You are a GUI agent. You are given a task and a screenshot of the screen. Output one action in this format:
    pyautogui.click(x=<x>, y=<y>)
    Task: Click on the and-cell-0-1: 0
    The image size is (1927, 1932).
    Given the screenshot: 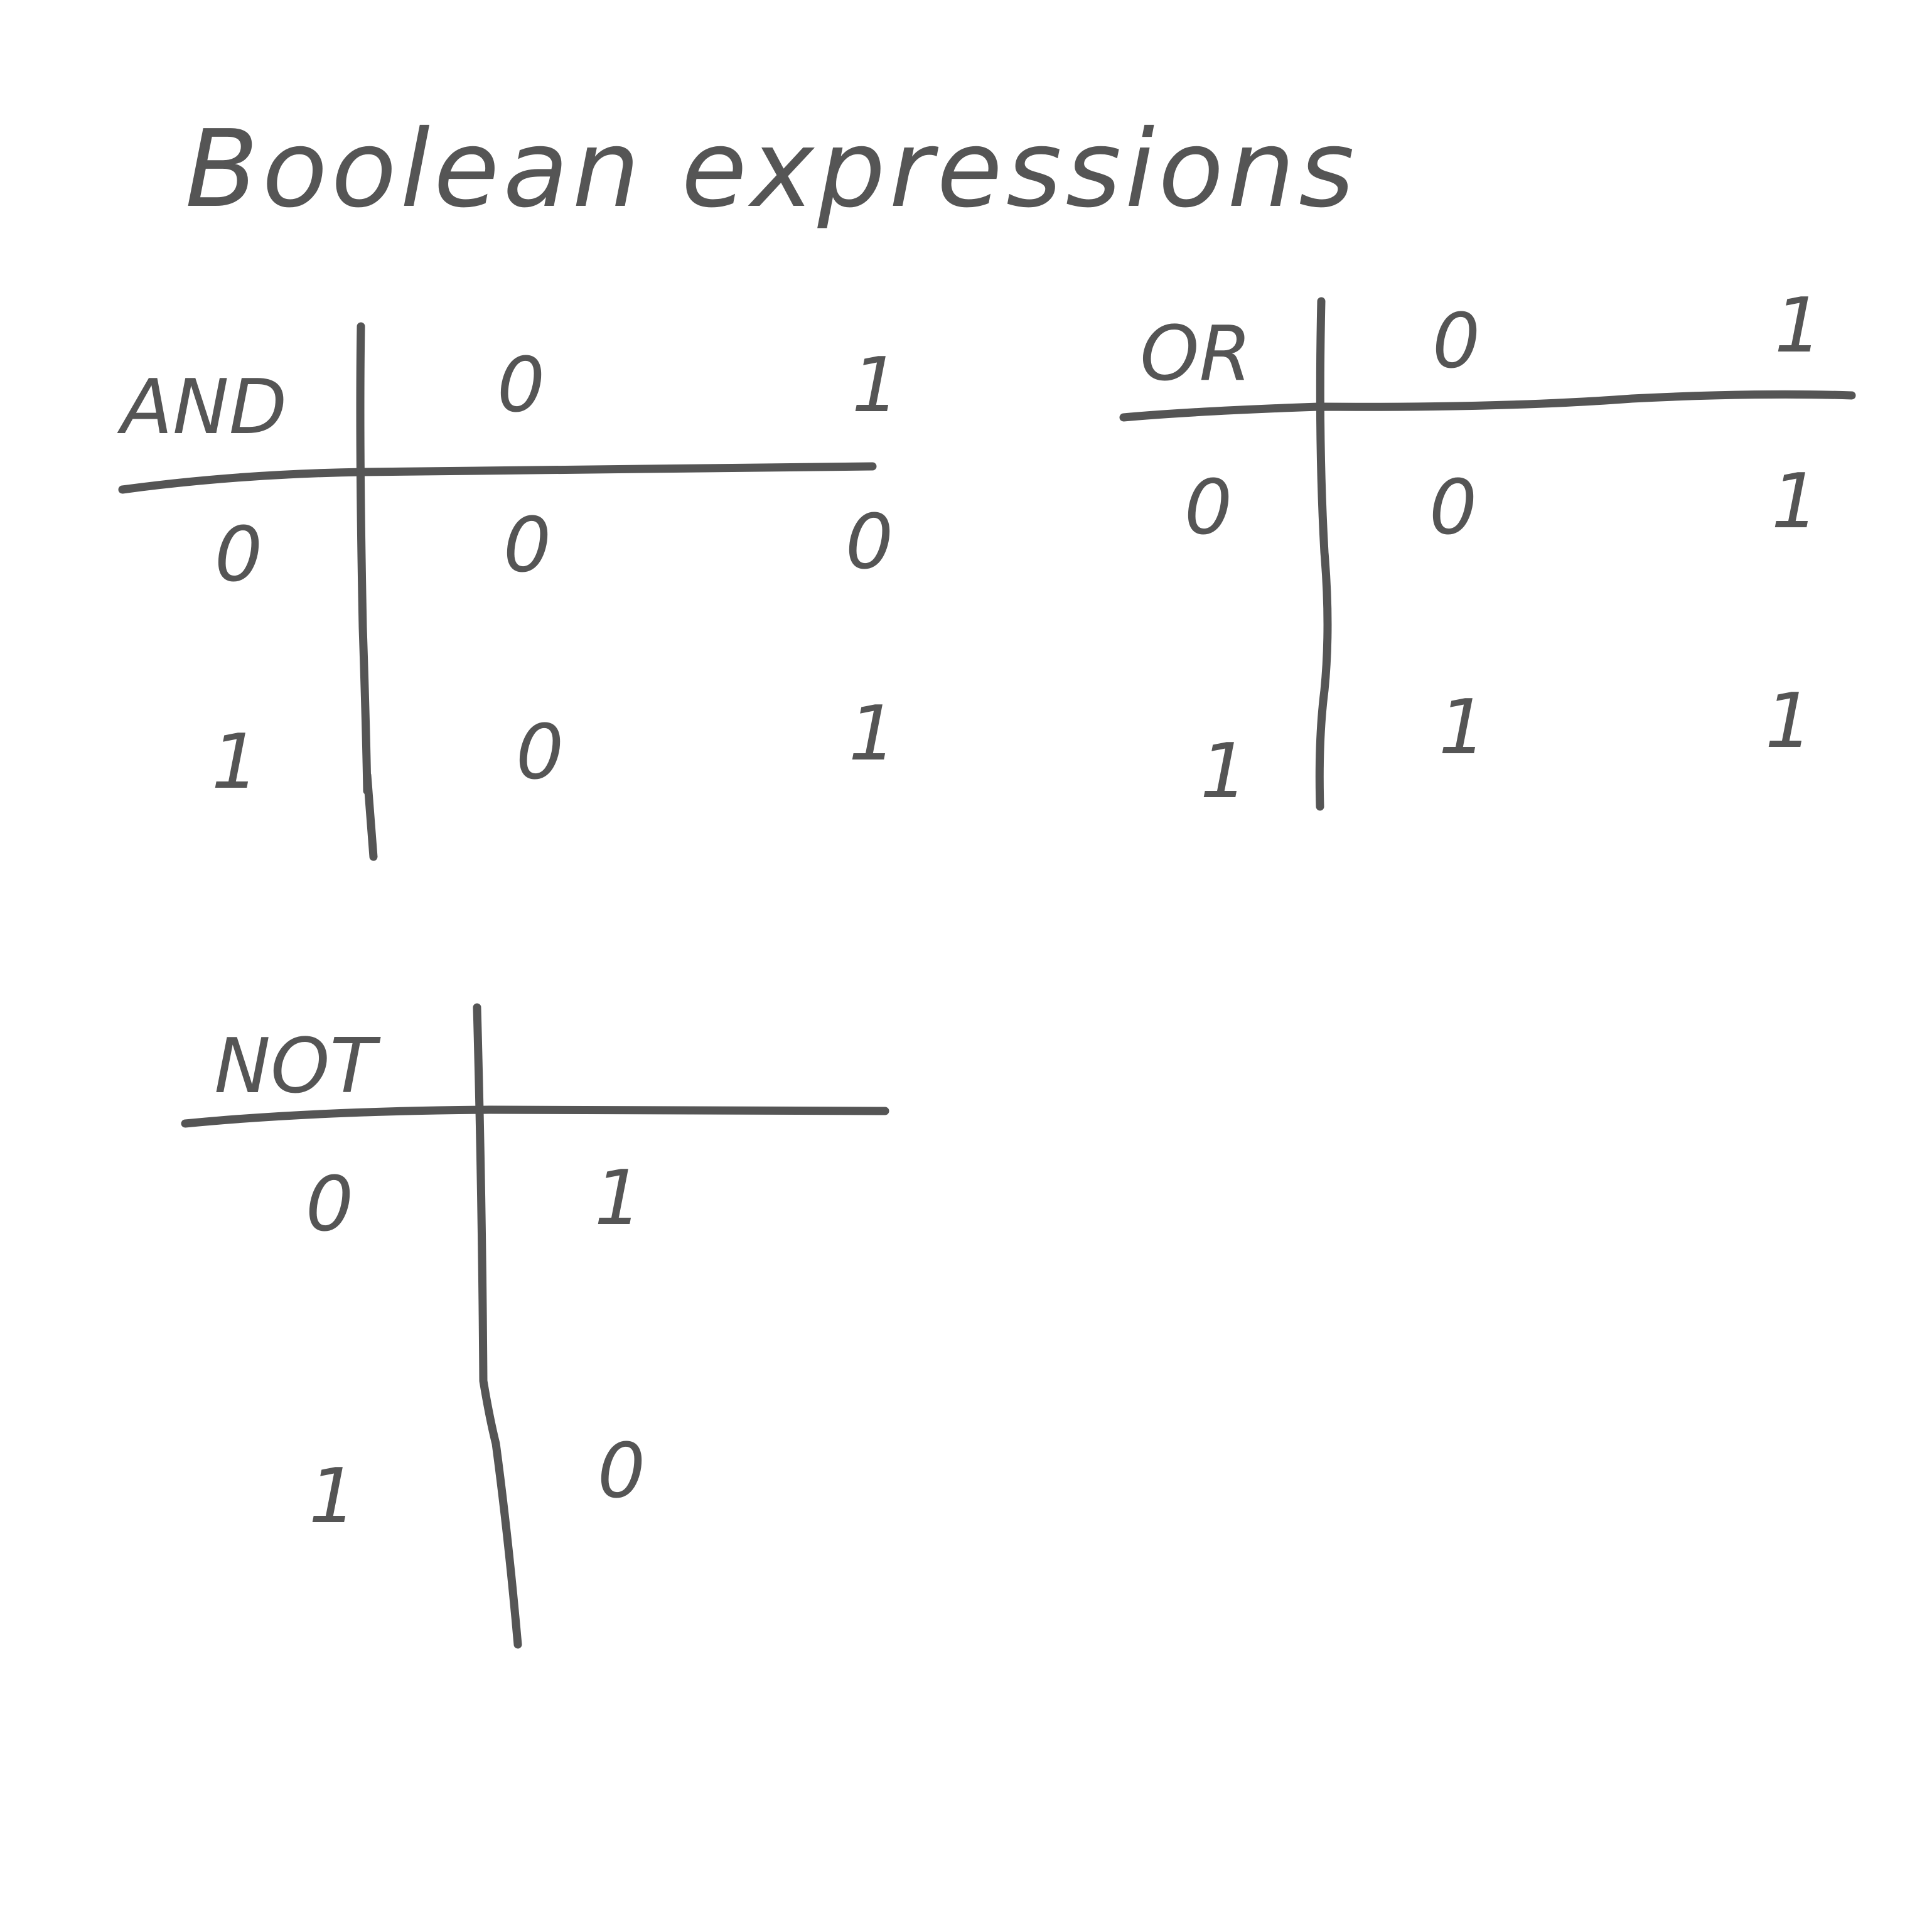 What is the action you would take?
    pyautogui.click(x=869, y=542)
    